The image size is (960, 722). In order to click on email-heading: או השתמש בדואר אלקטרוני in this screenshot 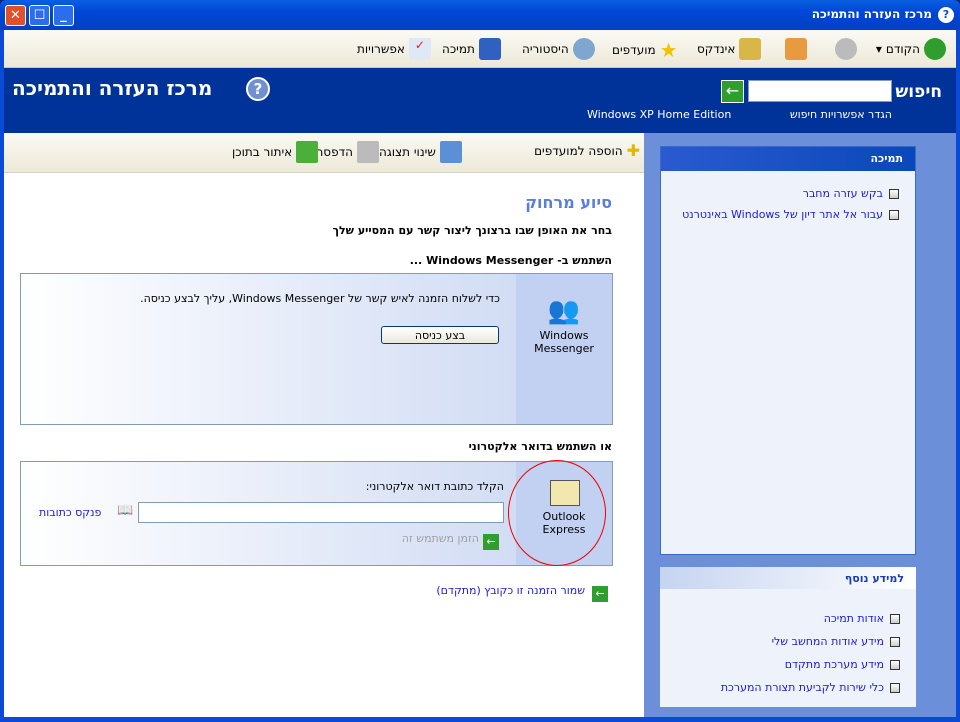, I will do `click(540, 446)`.